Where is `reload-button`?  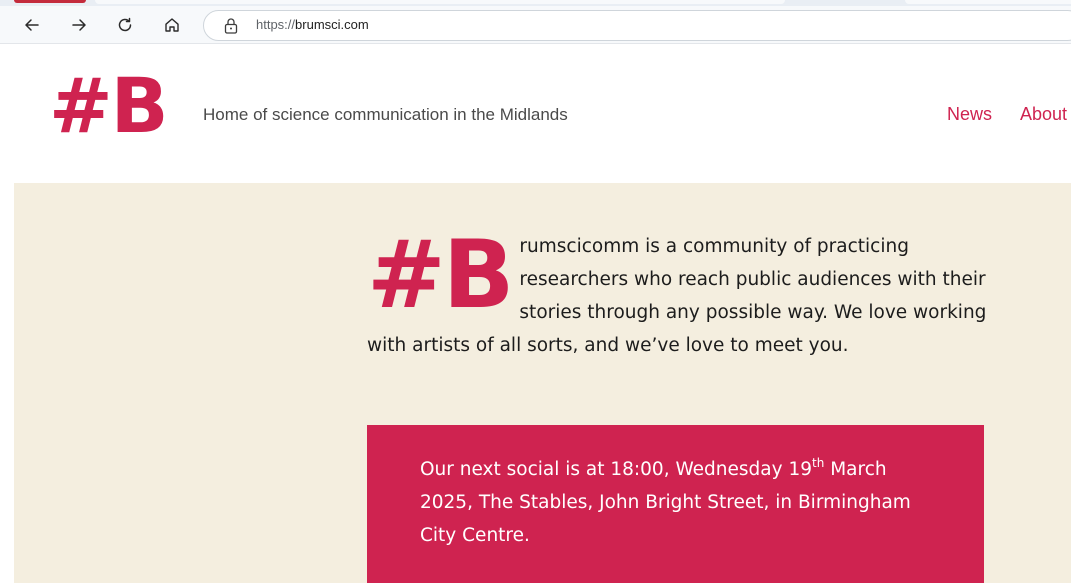
reload-button is located at coordinates (125, 25).